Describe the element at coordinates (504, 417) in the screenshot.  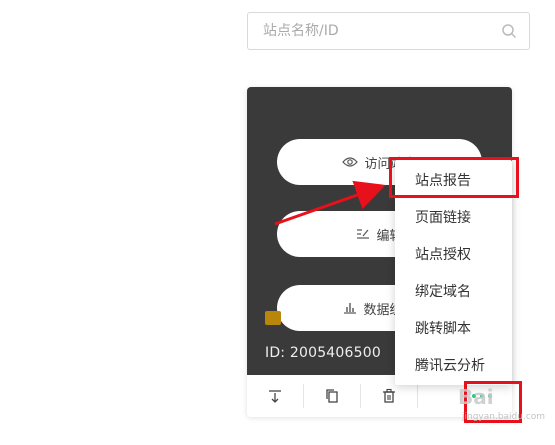
I see `baidu-watermark-sub: jingyan.baidu.com` at that location.